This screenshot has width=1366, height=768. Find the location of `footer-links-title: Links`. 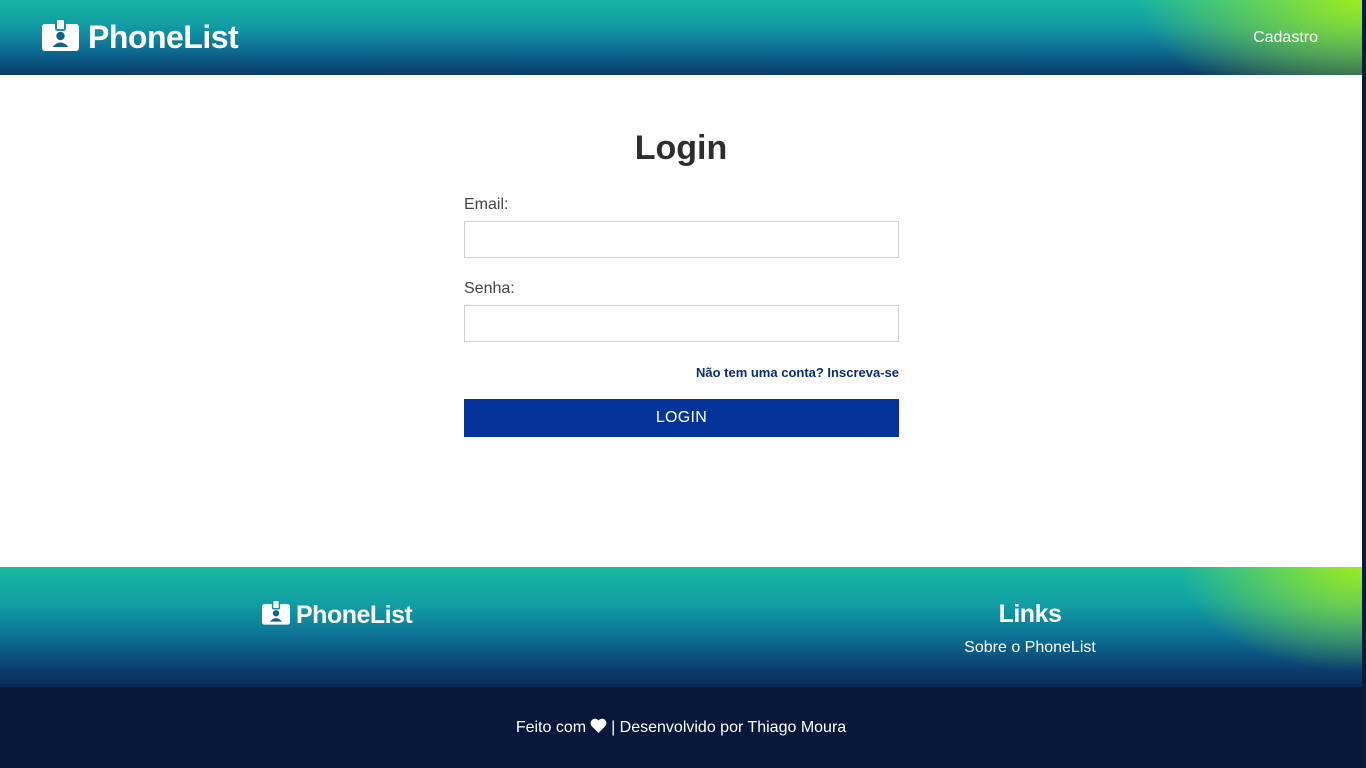

footer-links-title: Links is located at coordinates (1030, 614).